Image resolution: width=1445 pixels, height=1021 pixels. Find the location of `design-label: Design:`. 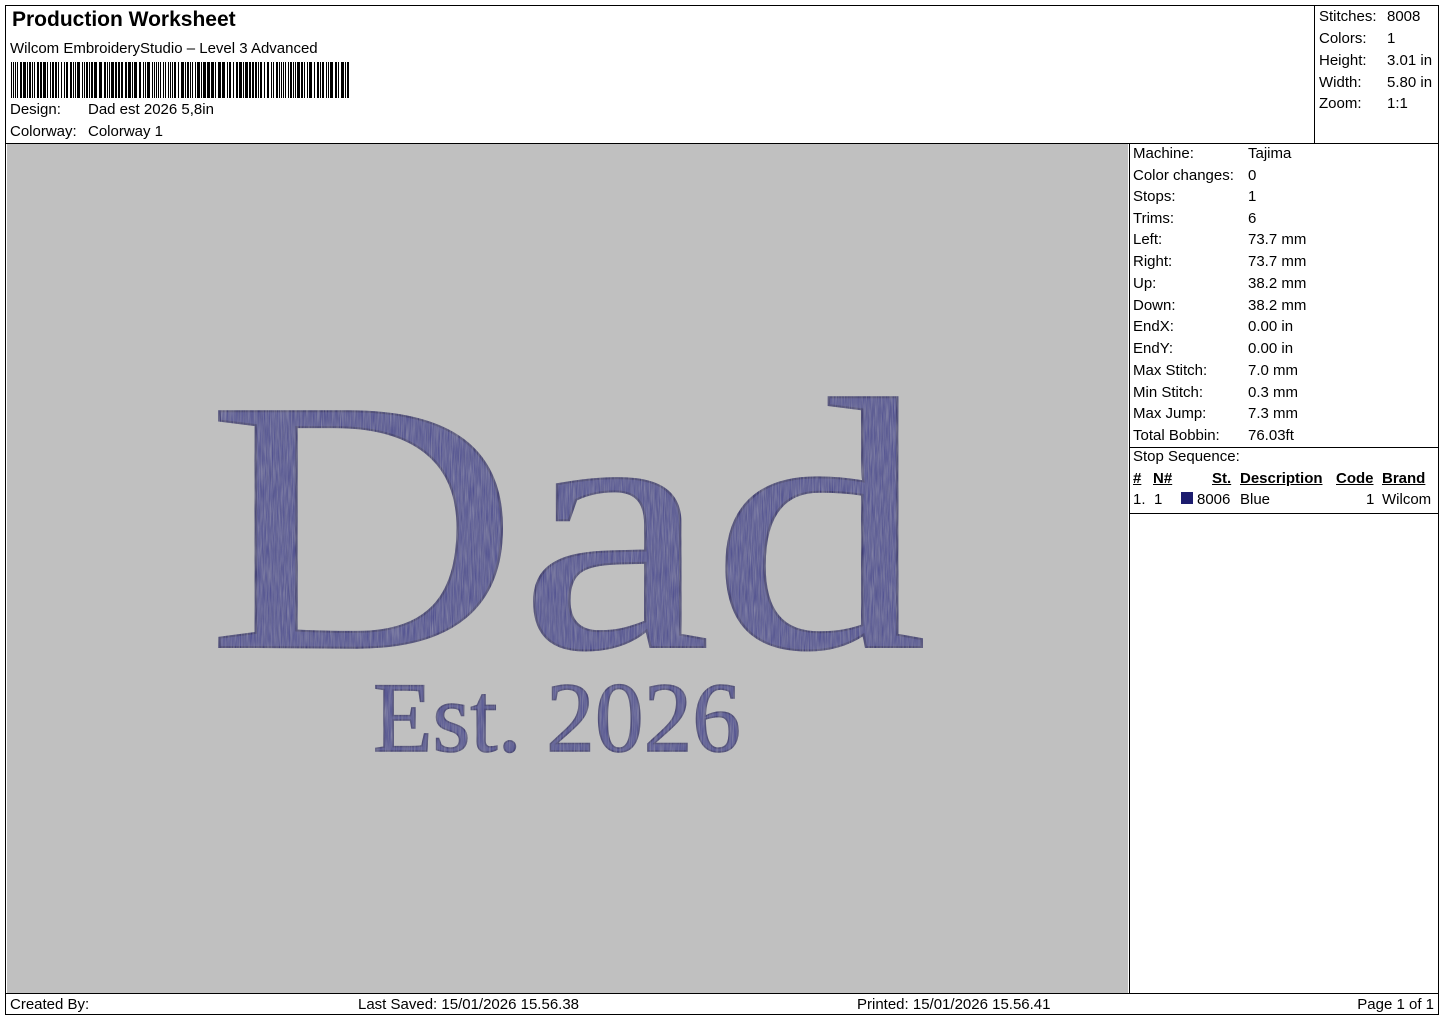

design-label: Design: is located at coordinates (35, 109).